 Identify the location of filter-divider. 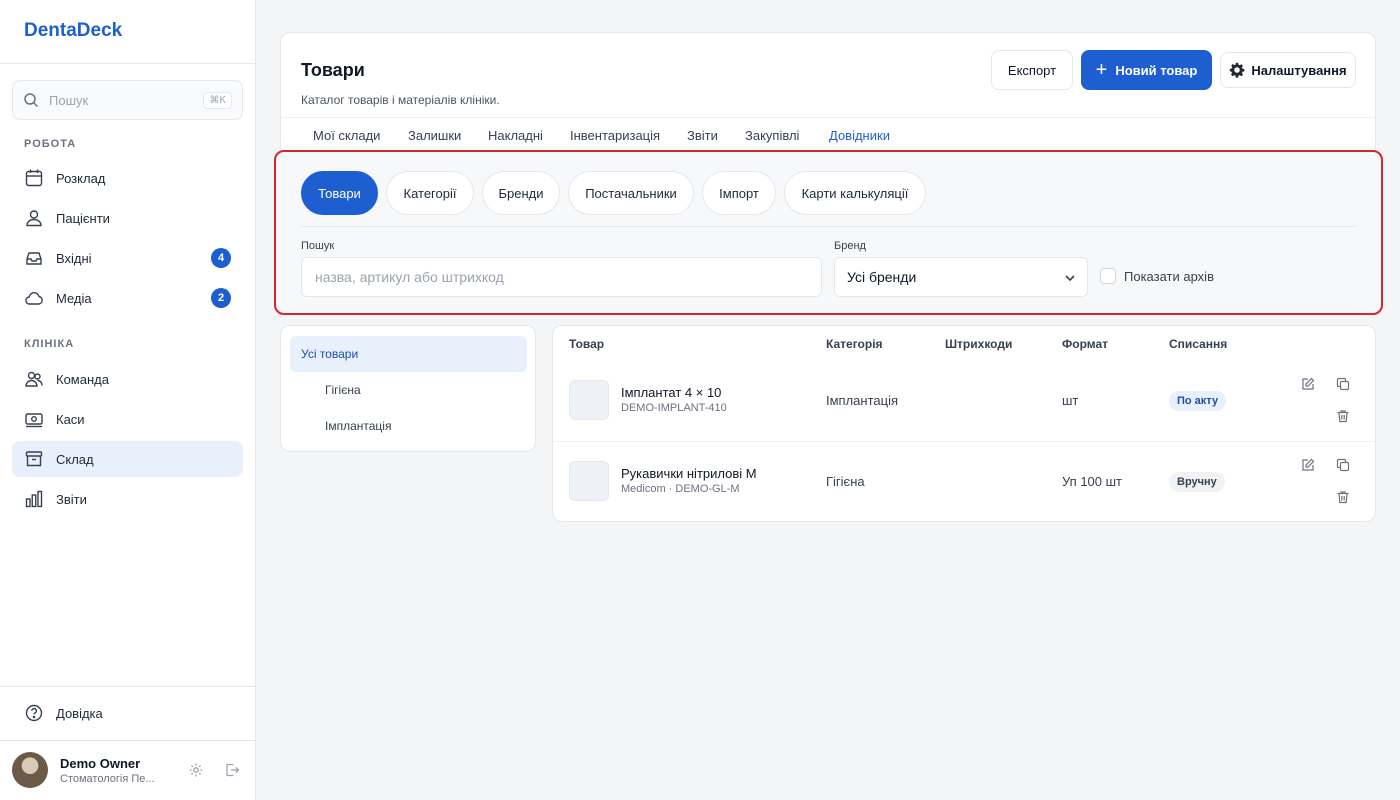
(828, 226).